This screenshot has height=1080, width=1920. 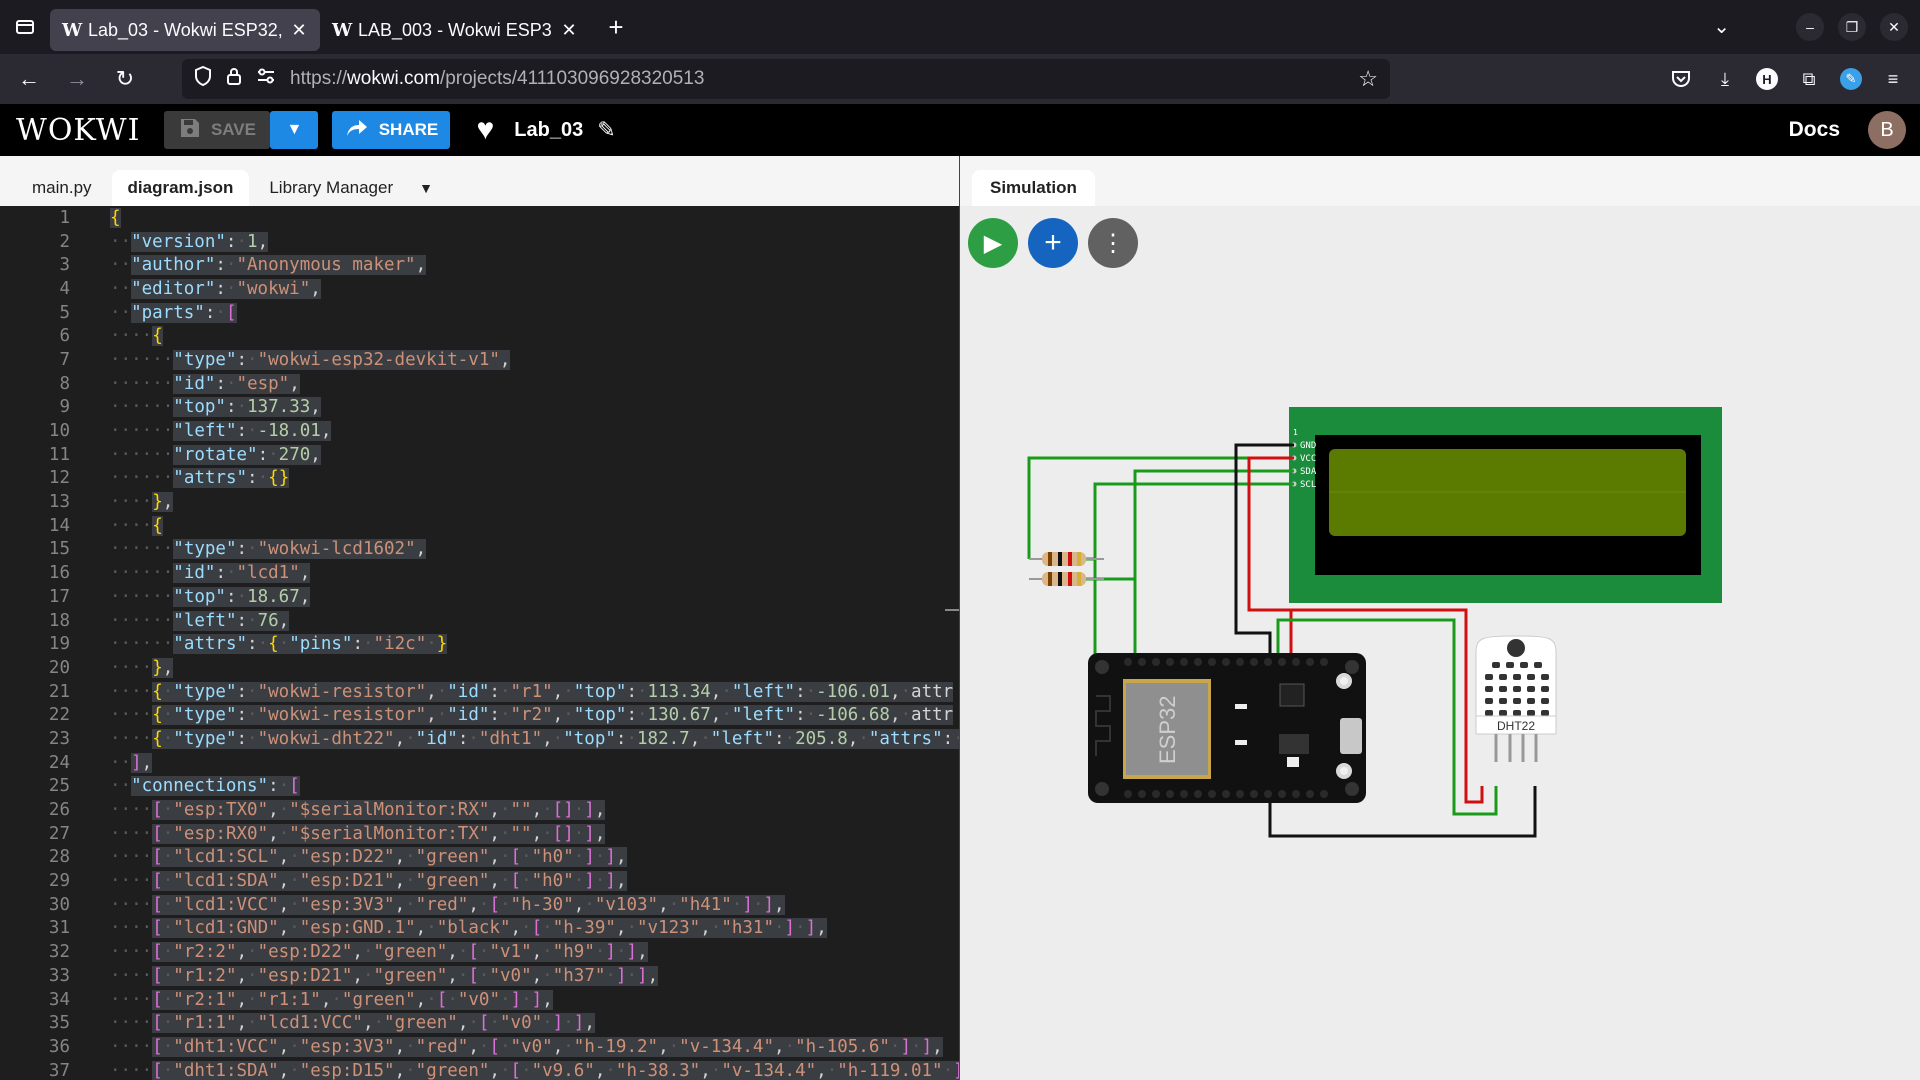 I want to click on code-line: 20 ····},, so click(x=479, y=668).